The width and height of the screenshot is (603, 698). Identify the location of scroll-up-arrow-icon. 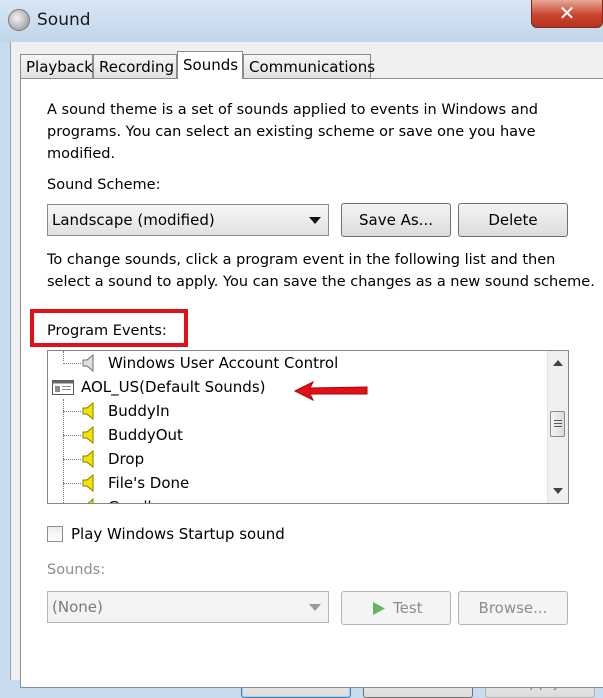
(558, 363).